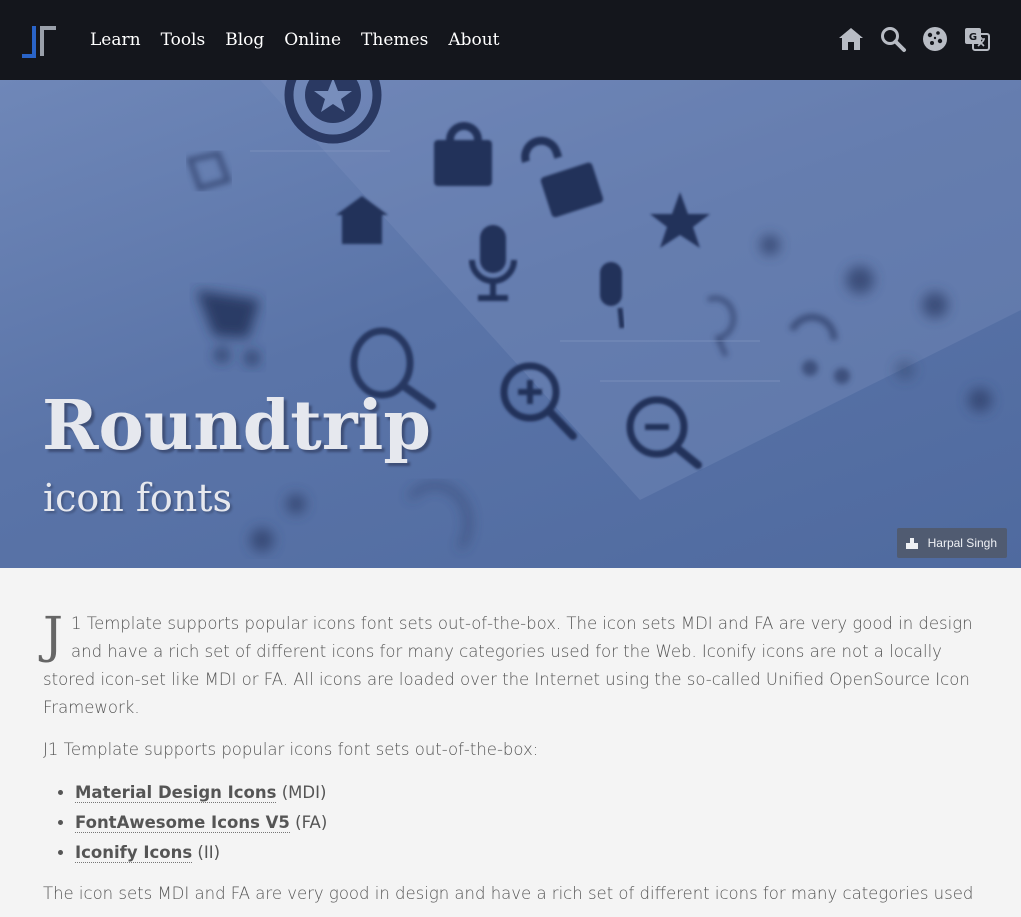  What do you see at coordinates (311, 822) in the screenshot?
I see `list-item-abbr: (FA)` at bounding box center [311, 822].